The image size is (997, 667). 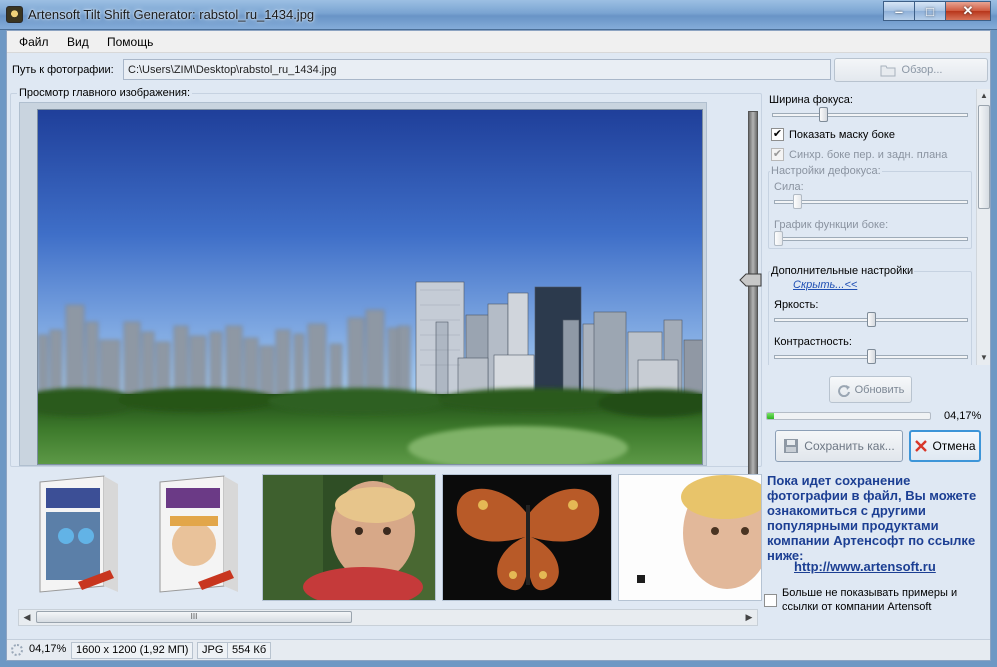 What do you see at coordinates (349, 537) in the screenshot?
I see `example-mosaic-girl` at bounding box center [349, 537].